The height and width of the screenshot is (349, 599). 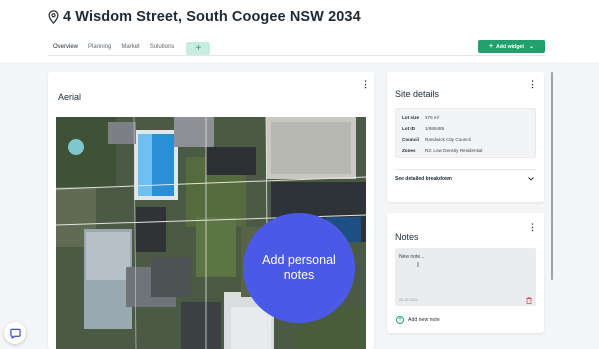 I want to click on note-editor: New note... I 20.12.2021, so click(x=465, y=277).